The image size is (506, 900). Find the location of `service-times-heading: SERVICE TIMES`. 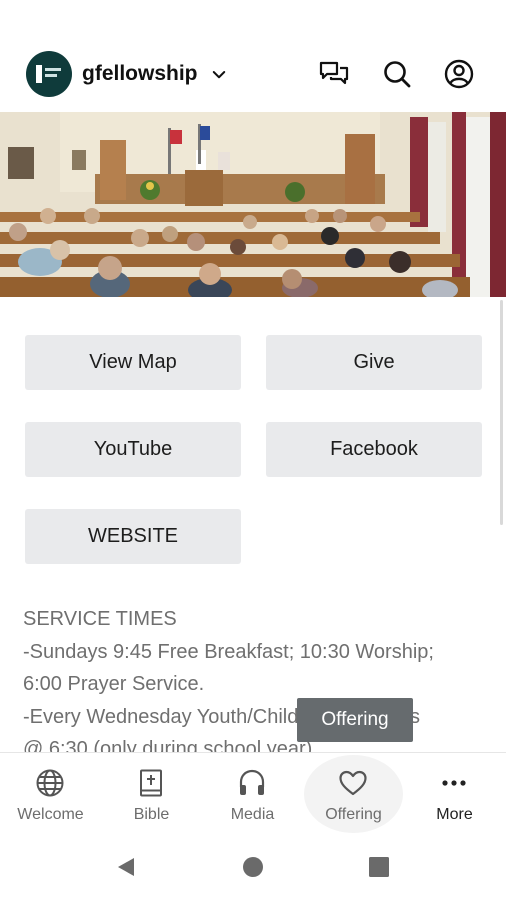

service-times-heading: SERVICE TIMES is located at coordinates (100, 619).